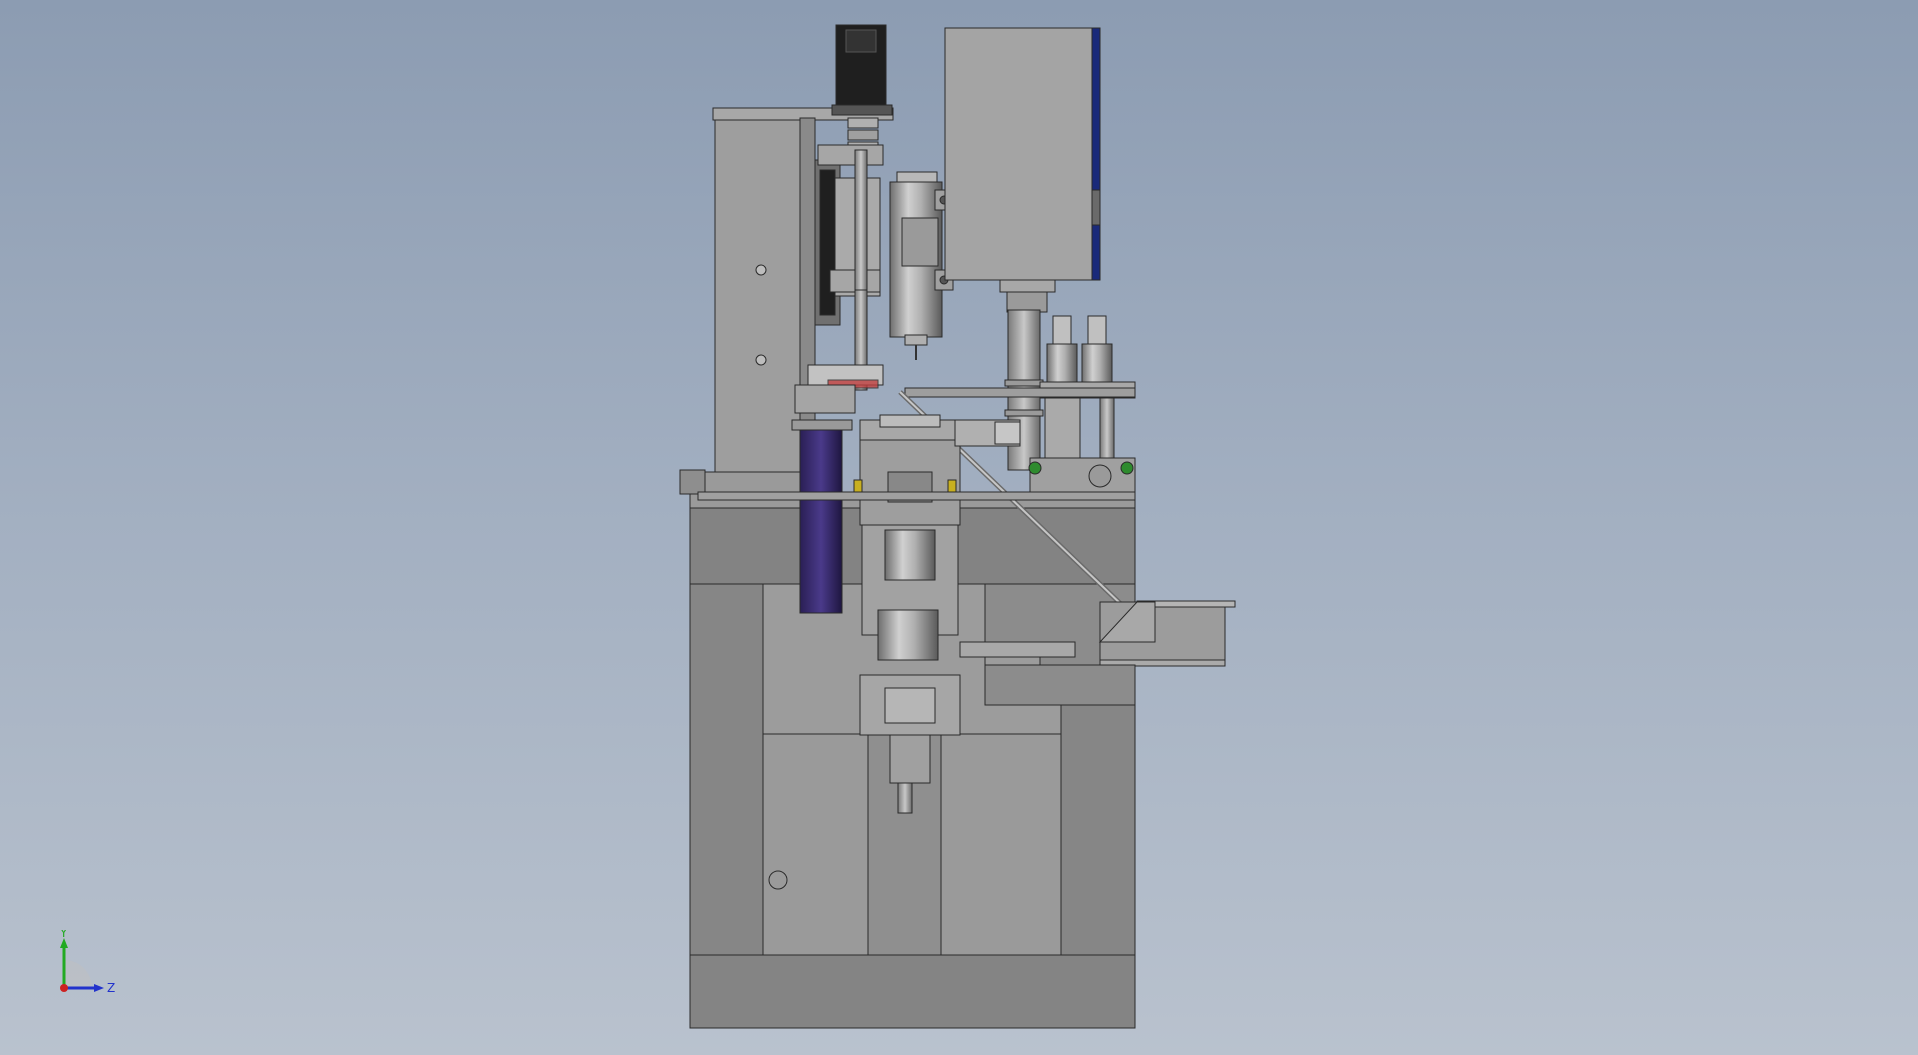 The width and height of the screenshot is (1918, 1055). What do you see at coordinates (825, 399) in the screenshot?
I see `arm-bracket-left` at bounding box center [825, 399].